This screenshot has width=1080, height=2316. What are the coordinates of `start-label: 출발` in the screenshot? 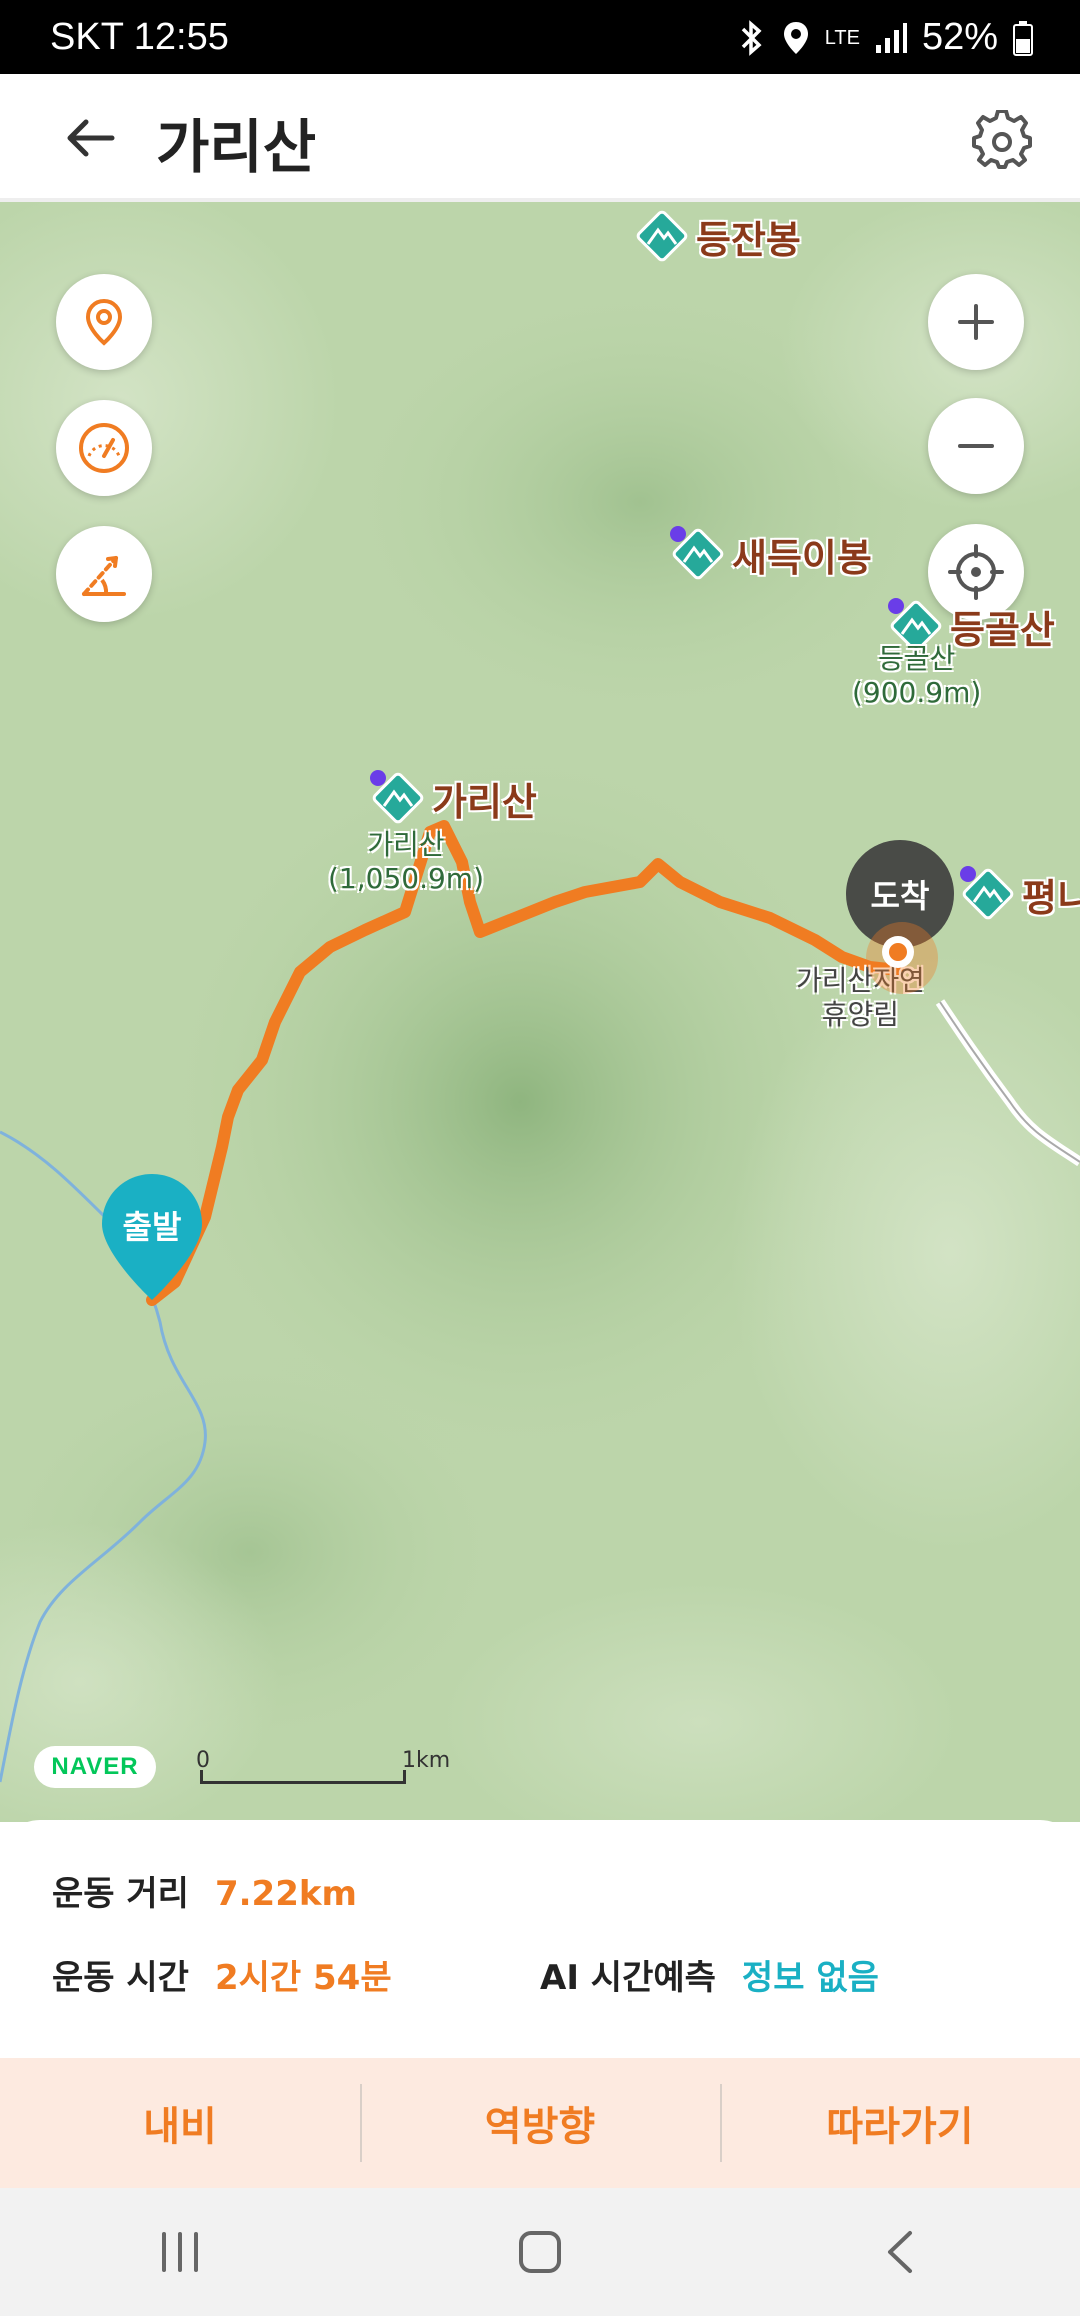 It's located at (152, 1227).